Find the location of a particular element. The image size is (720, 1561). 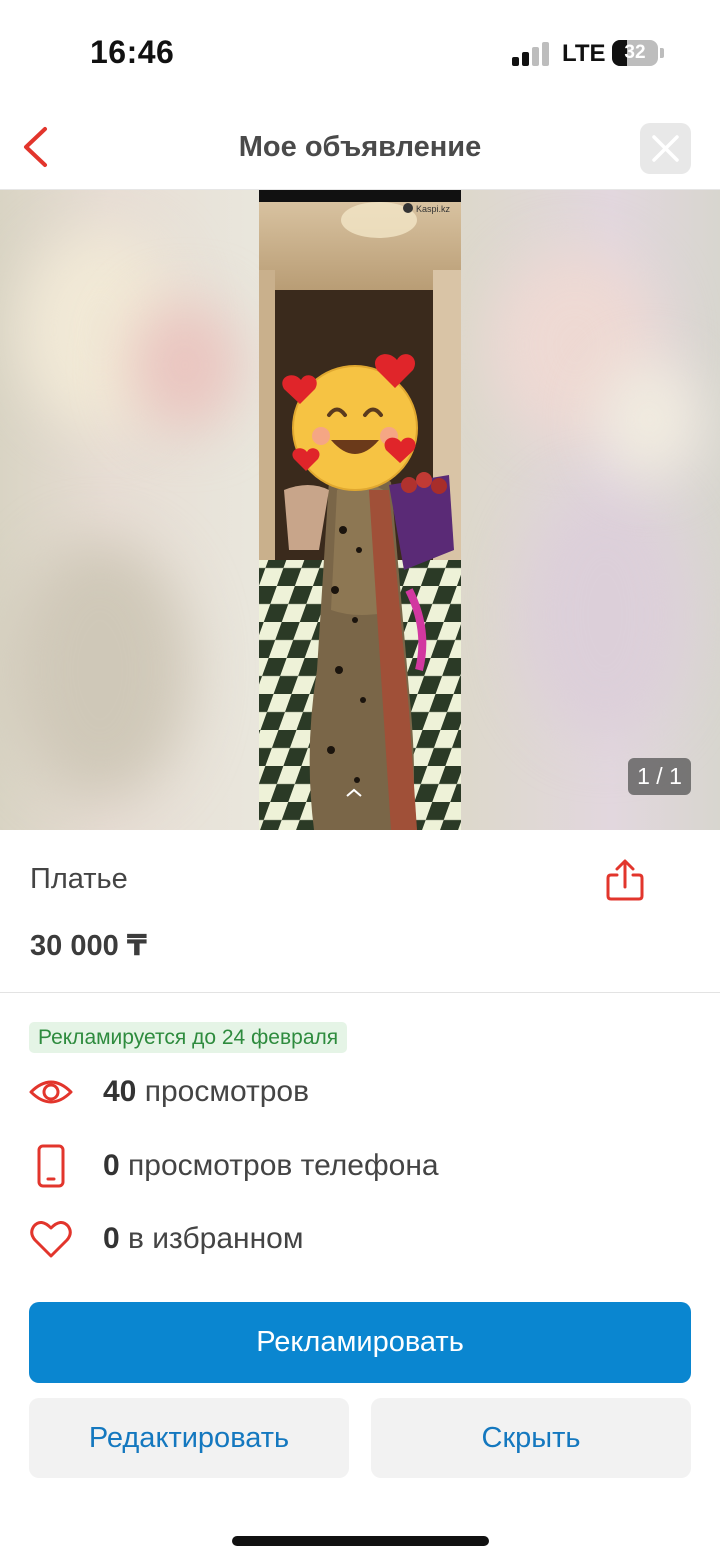

signal-icon is located at coordinates (531, 54).